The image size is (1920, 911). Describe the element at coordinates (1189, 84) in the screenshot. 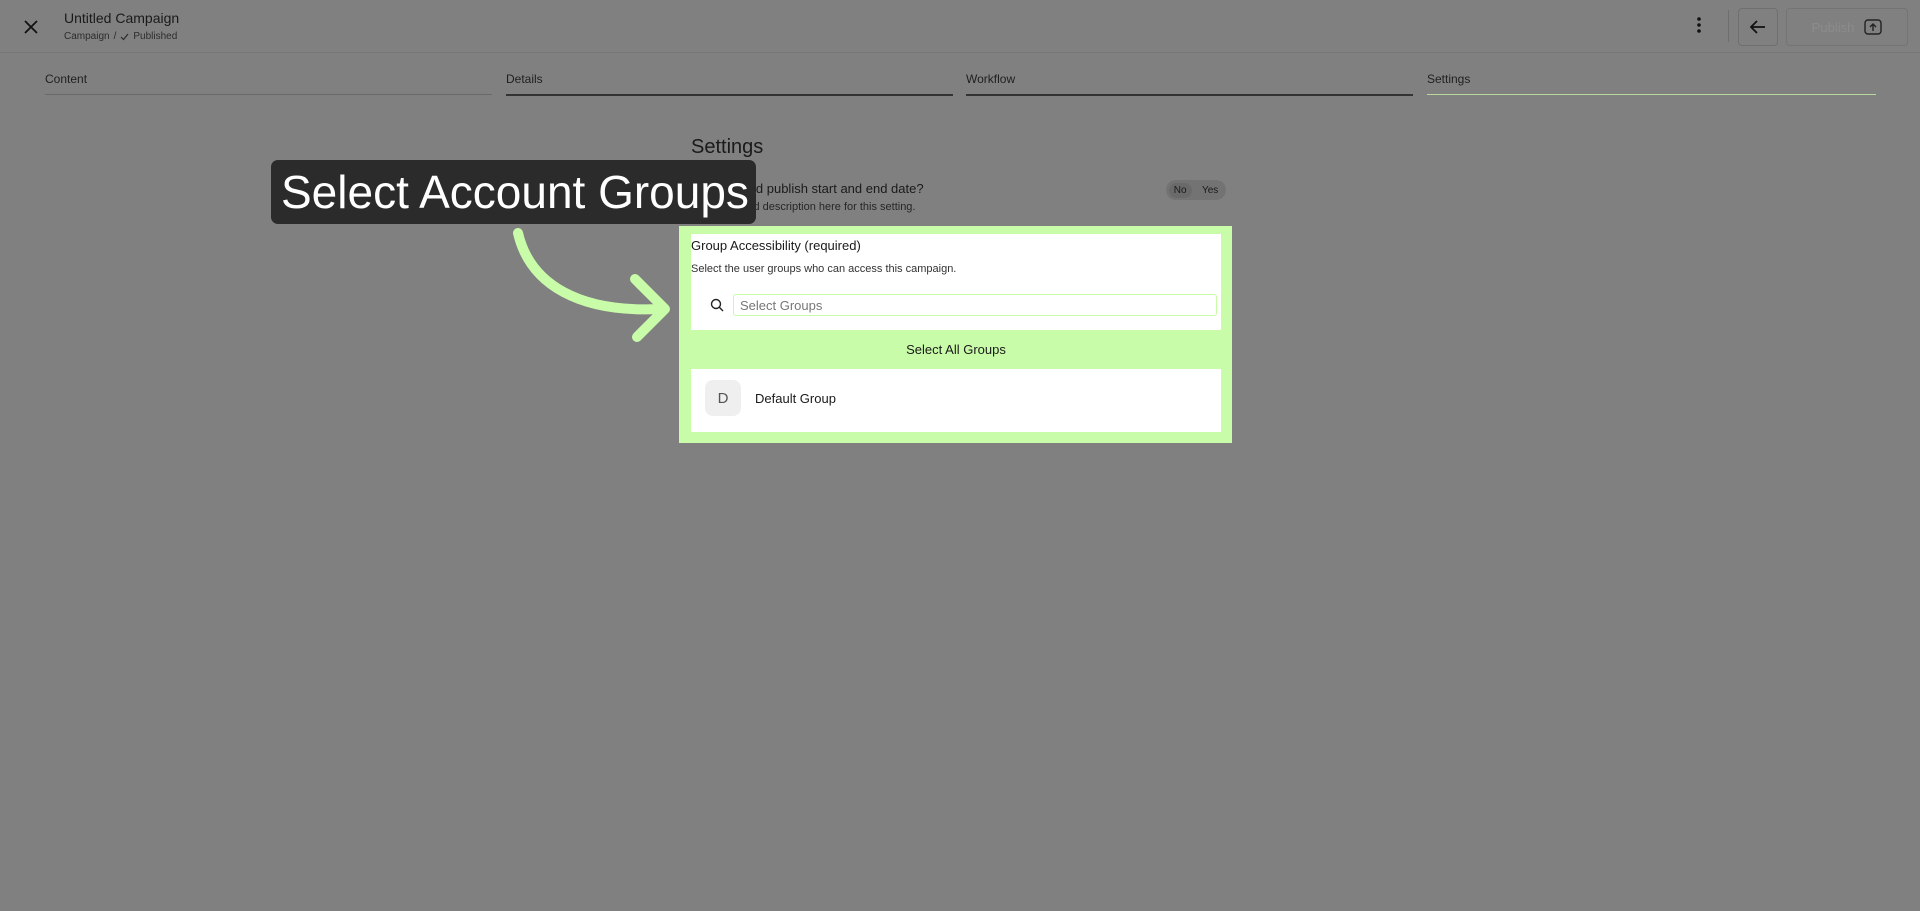

I see `tab-workflow: Workflow` at that location.